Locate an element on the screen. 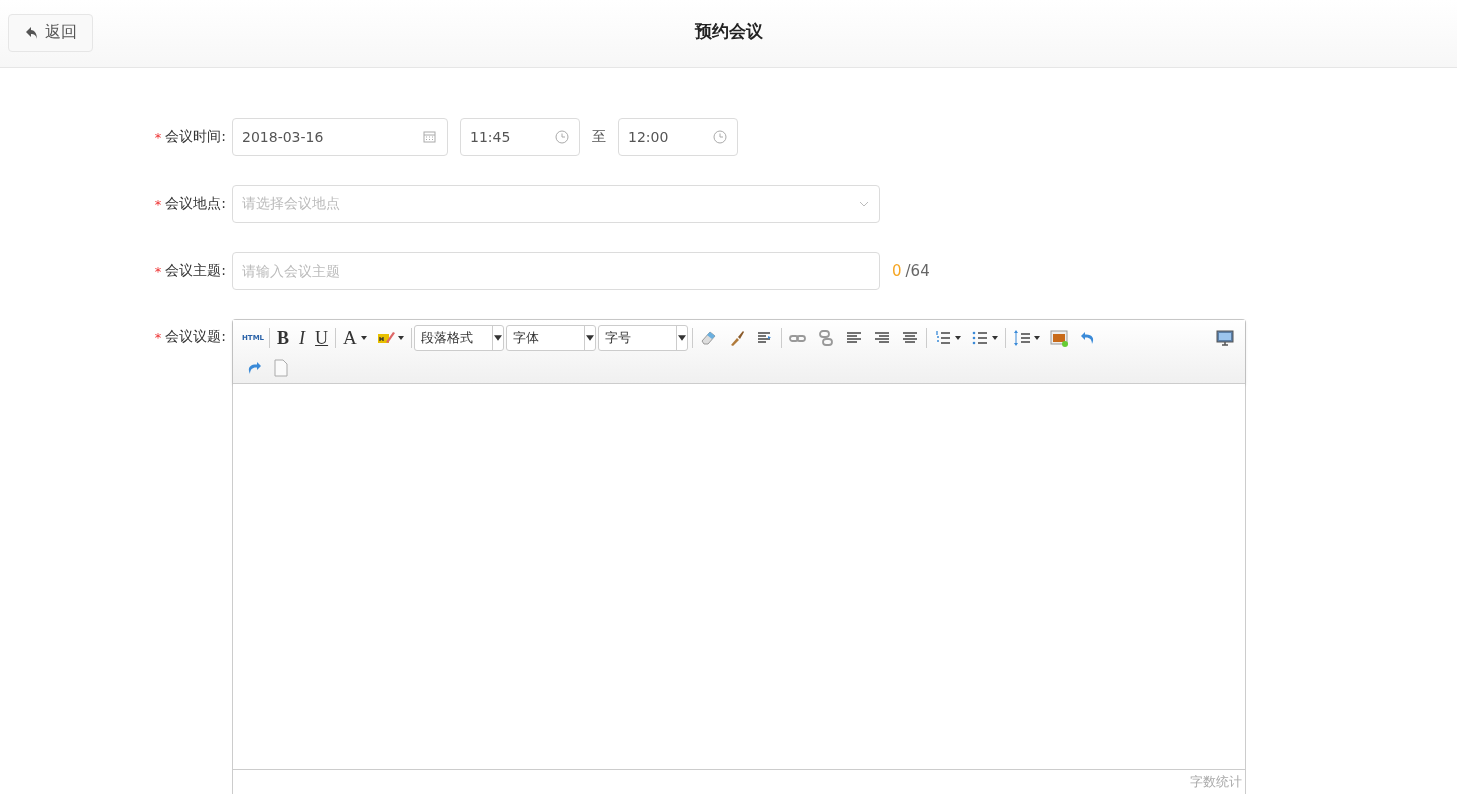  monitor-icon is located at coordinates (1225, 338).